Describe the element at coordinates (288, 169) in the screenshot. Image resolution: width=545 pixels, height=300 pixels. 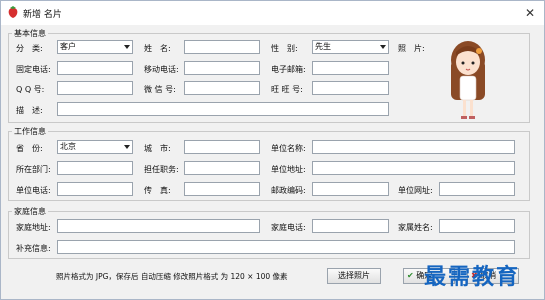
I see `company-address-label: 单位地址:` at that location.